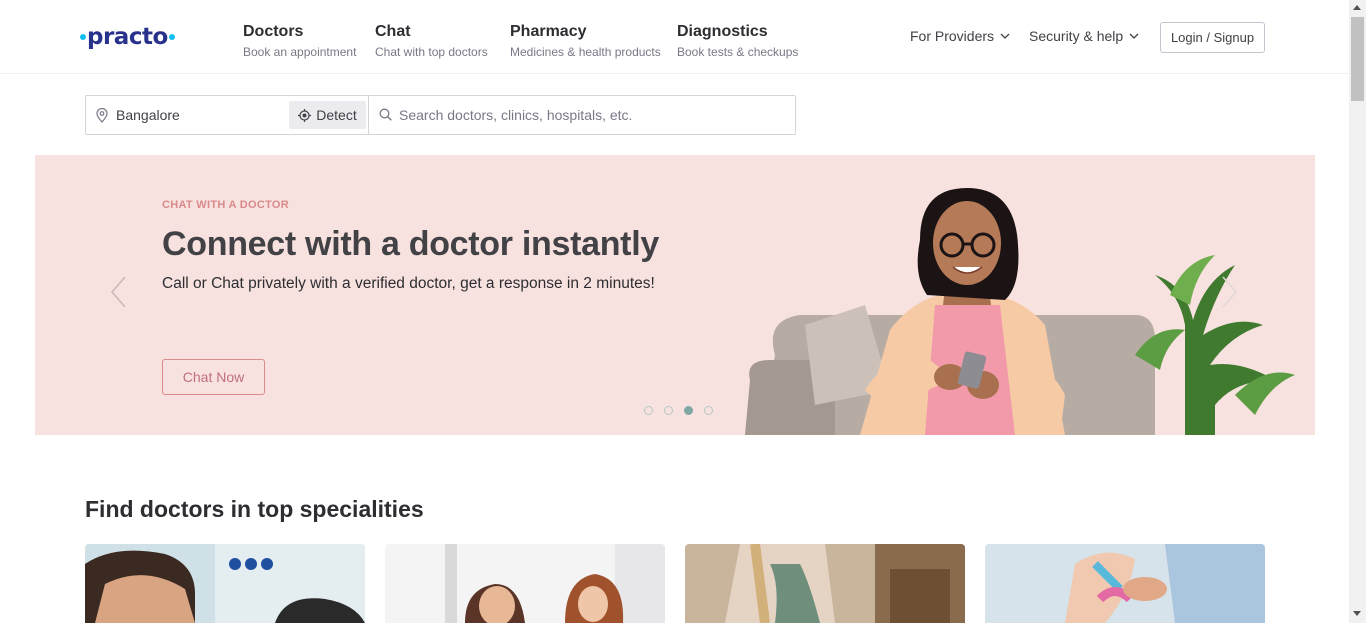 Image resolution: width=1366 pixels, height=623 pixels. I want to click on location-pin-icon, so click(102, 115).